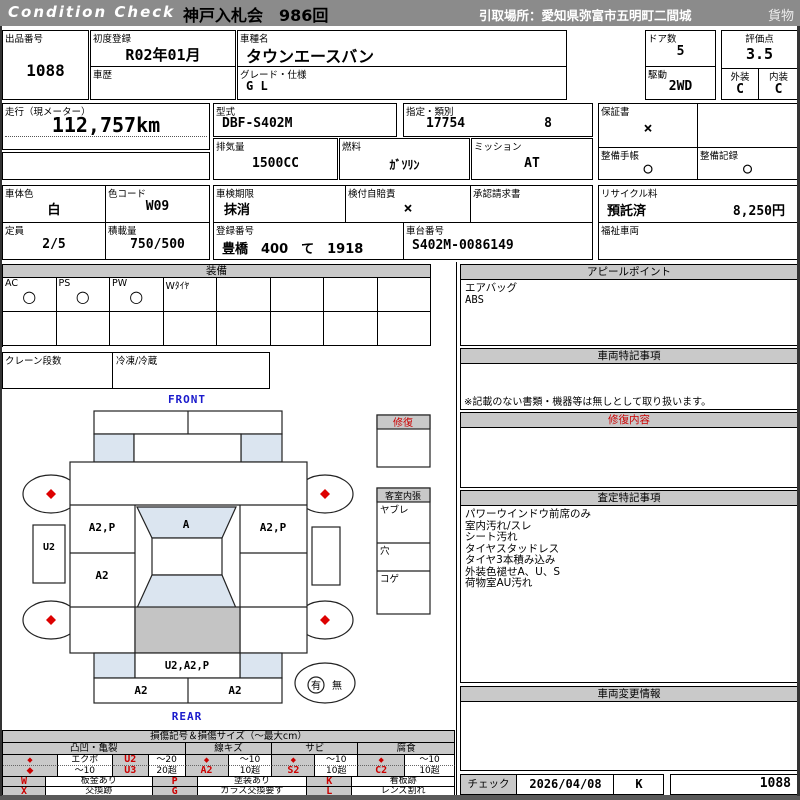 Image resolution: width=800 pixels, height=800 pixels. What do you see at coordinates (275, 163) in the screenshot?
I see `displacement-value: 1500CC` at bounding box center [275, 163].